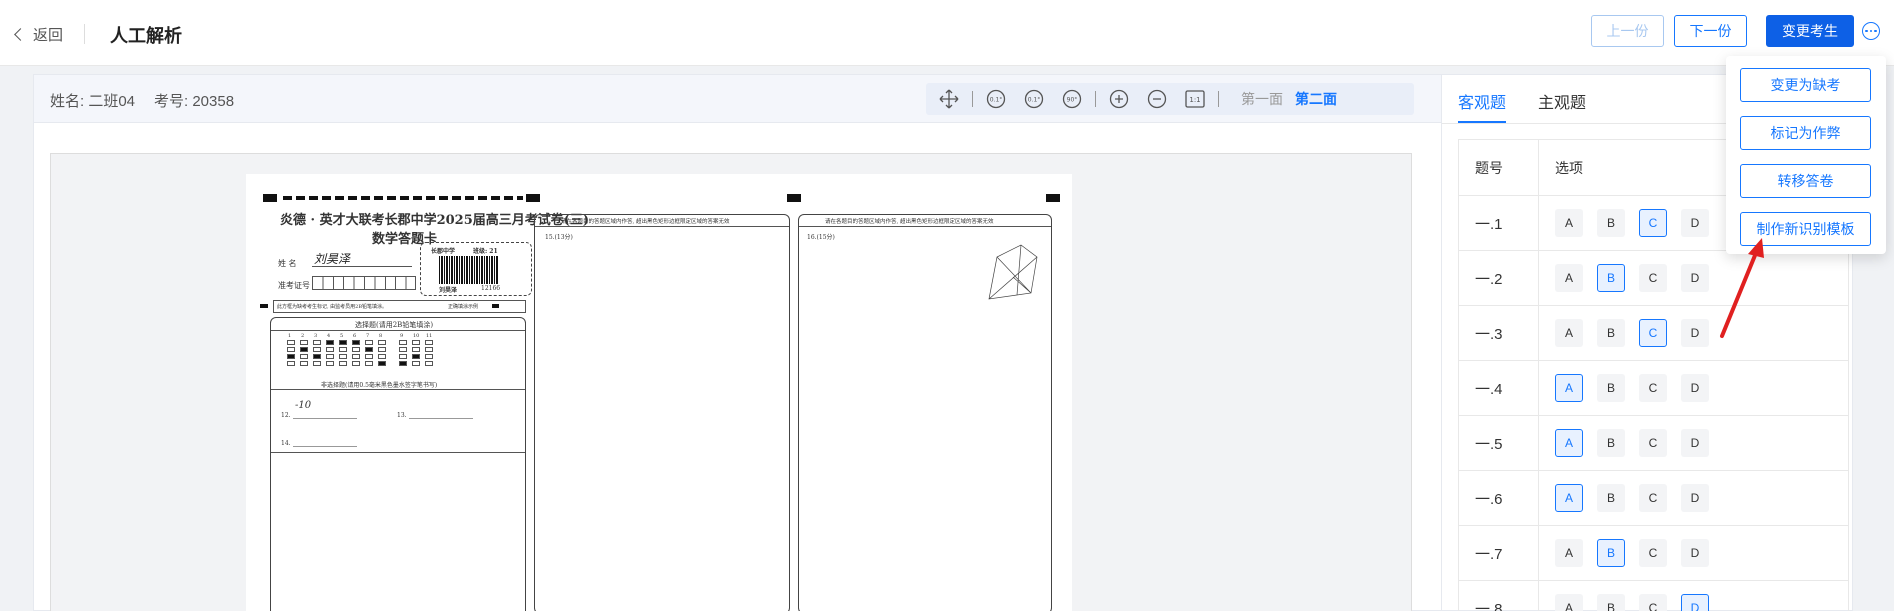 This screenshot has height=611, width=1894. I want to click on choice-number: 7, so click(368, 336).